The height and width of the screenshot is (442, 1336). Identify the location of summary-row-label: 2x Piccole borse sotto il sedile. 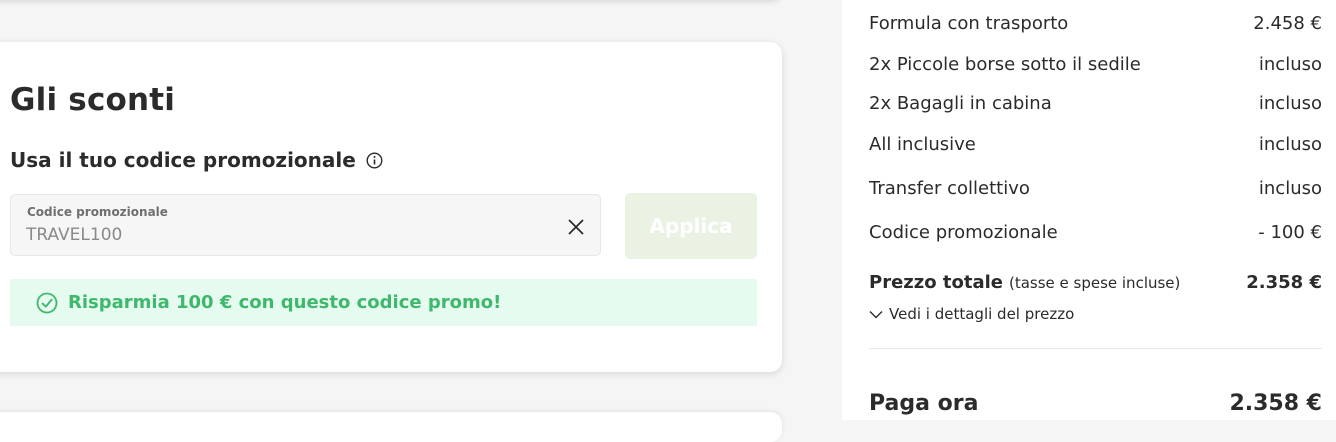
(1005, 64).